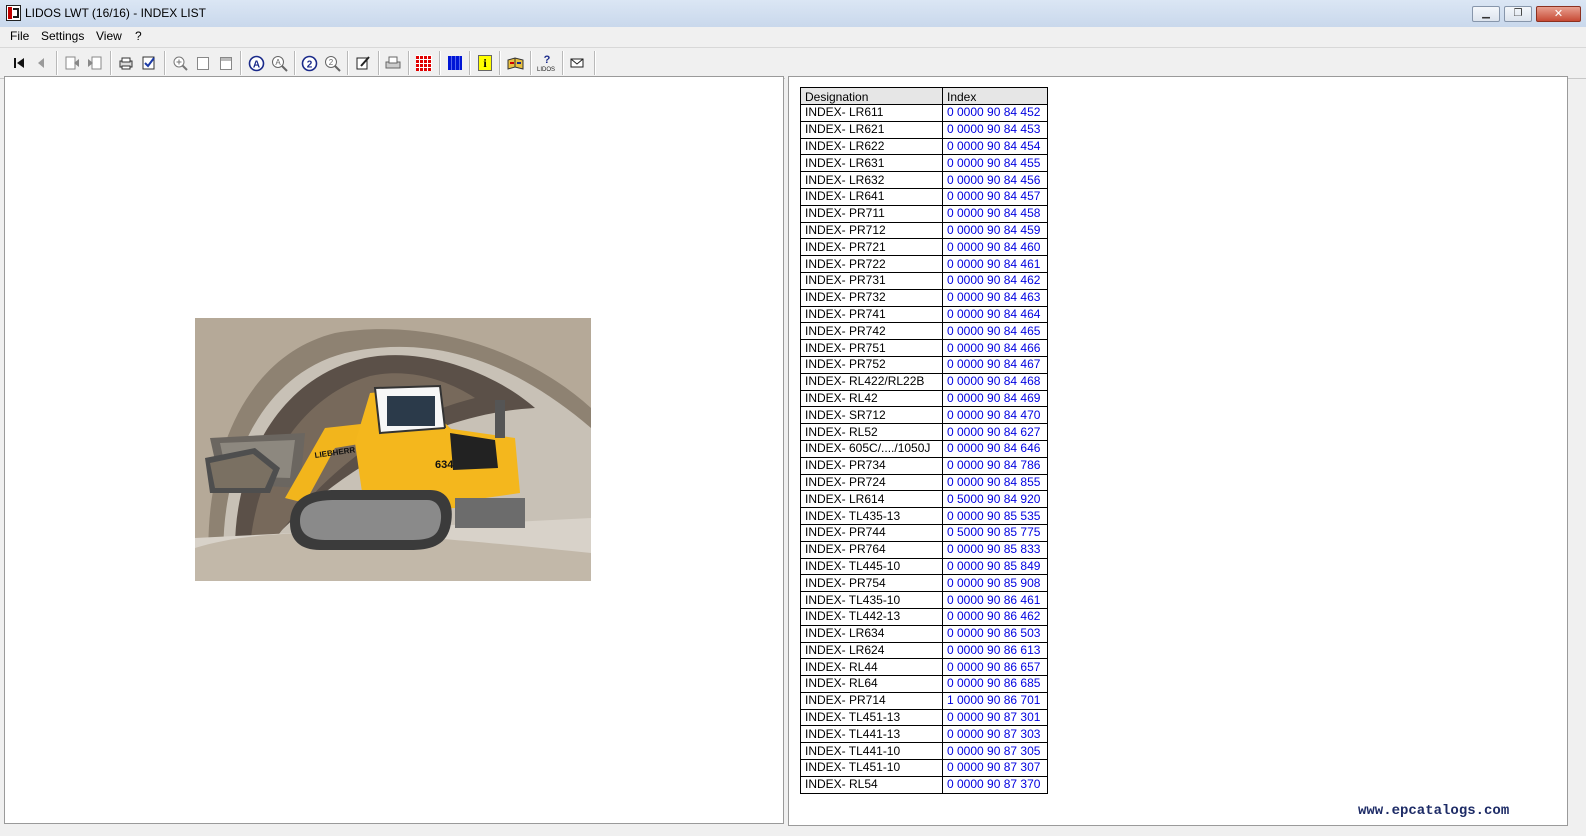  What do you see at coordinates (995, 465) in the screenshot?
I see `index-link: 0 0000 90 84 786` at bounding box center [995, 465].